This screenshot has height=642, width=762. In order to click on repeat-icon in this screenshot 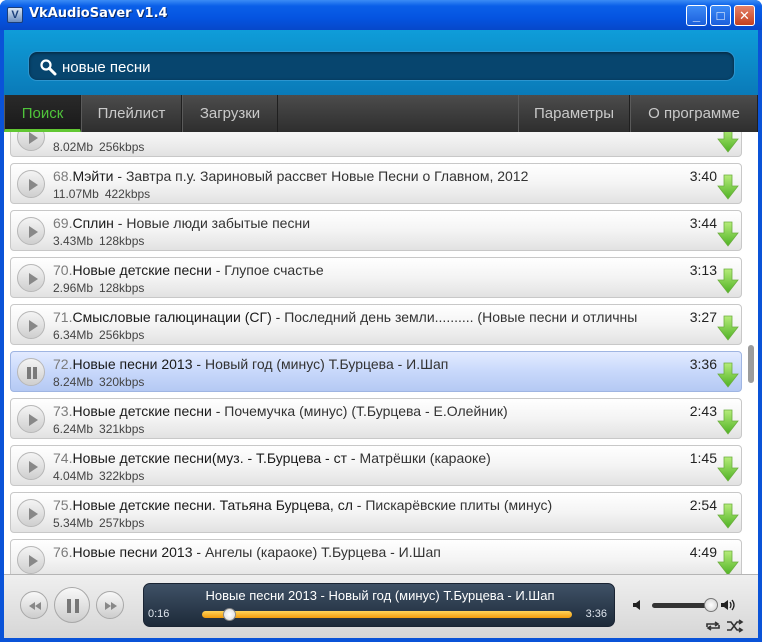, I will do `click(713, 626)`.